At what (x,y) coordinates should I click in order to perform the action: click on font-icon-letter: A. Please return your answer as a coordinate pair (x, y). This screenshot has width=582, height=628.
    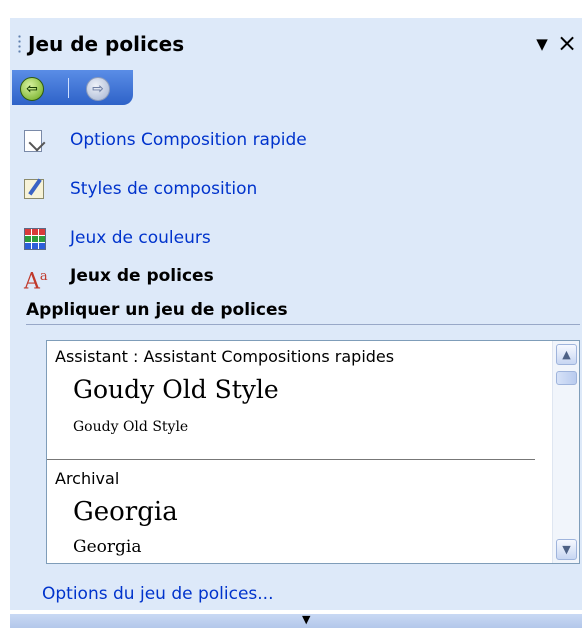
    Looking at the image, I should click on (32, 282).